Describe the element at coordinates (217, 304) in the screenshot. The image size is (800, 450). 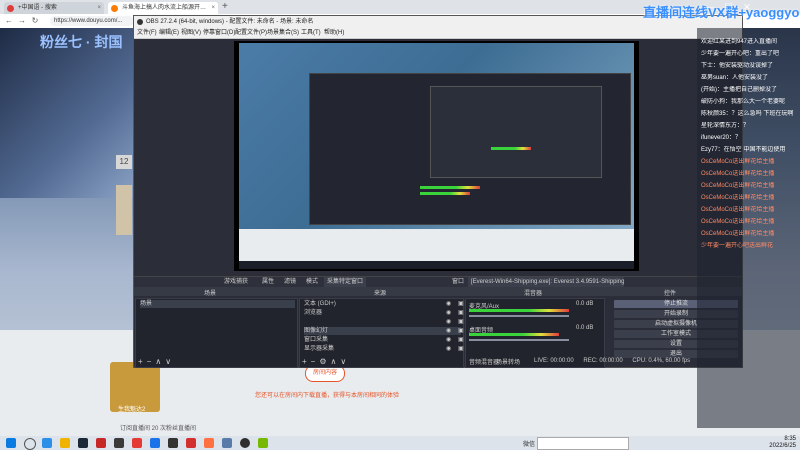
I see `scene-item: 场景` at that location.